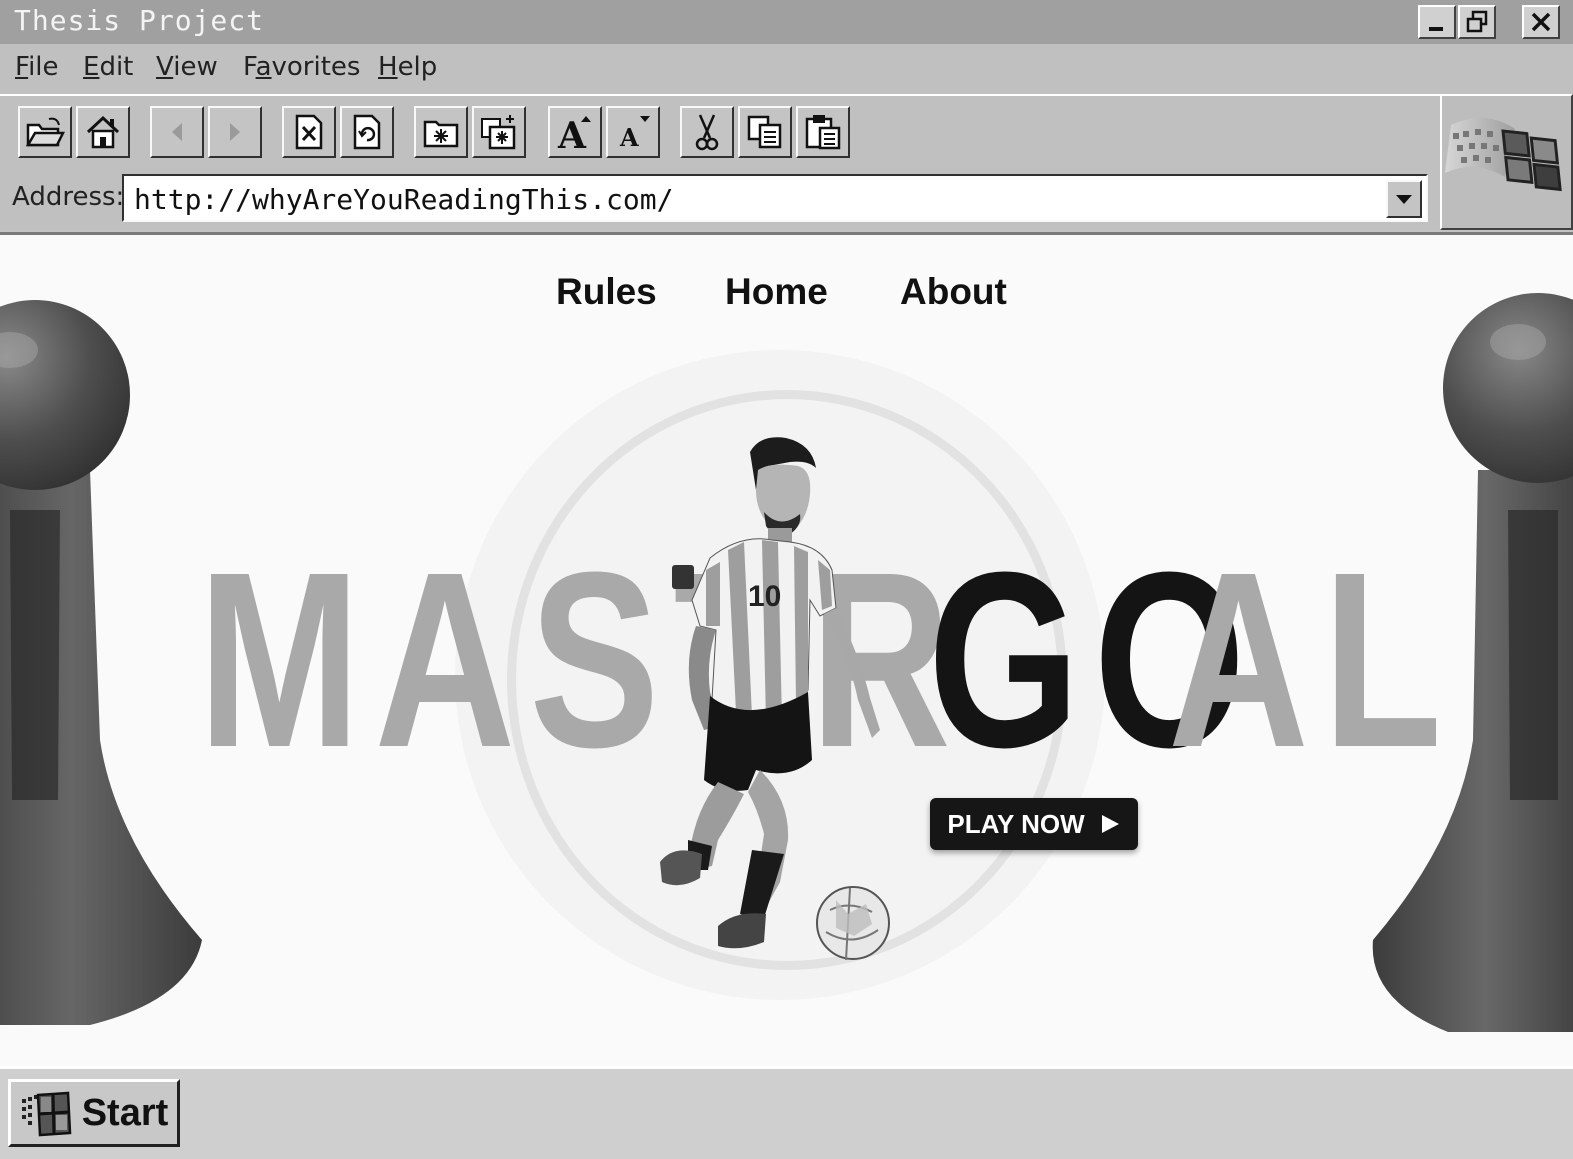 This screenshot has height=1159, width=1573. I want to click on minimize-button, so click(1437, 22).